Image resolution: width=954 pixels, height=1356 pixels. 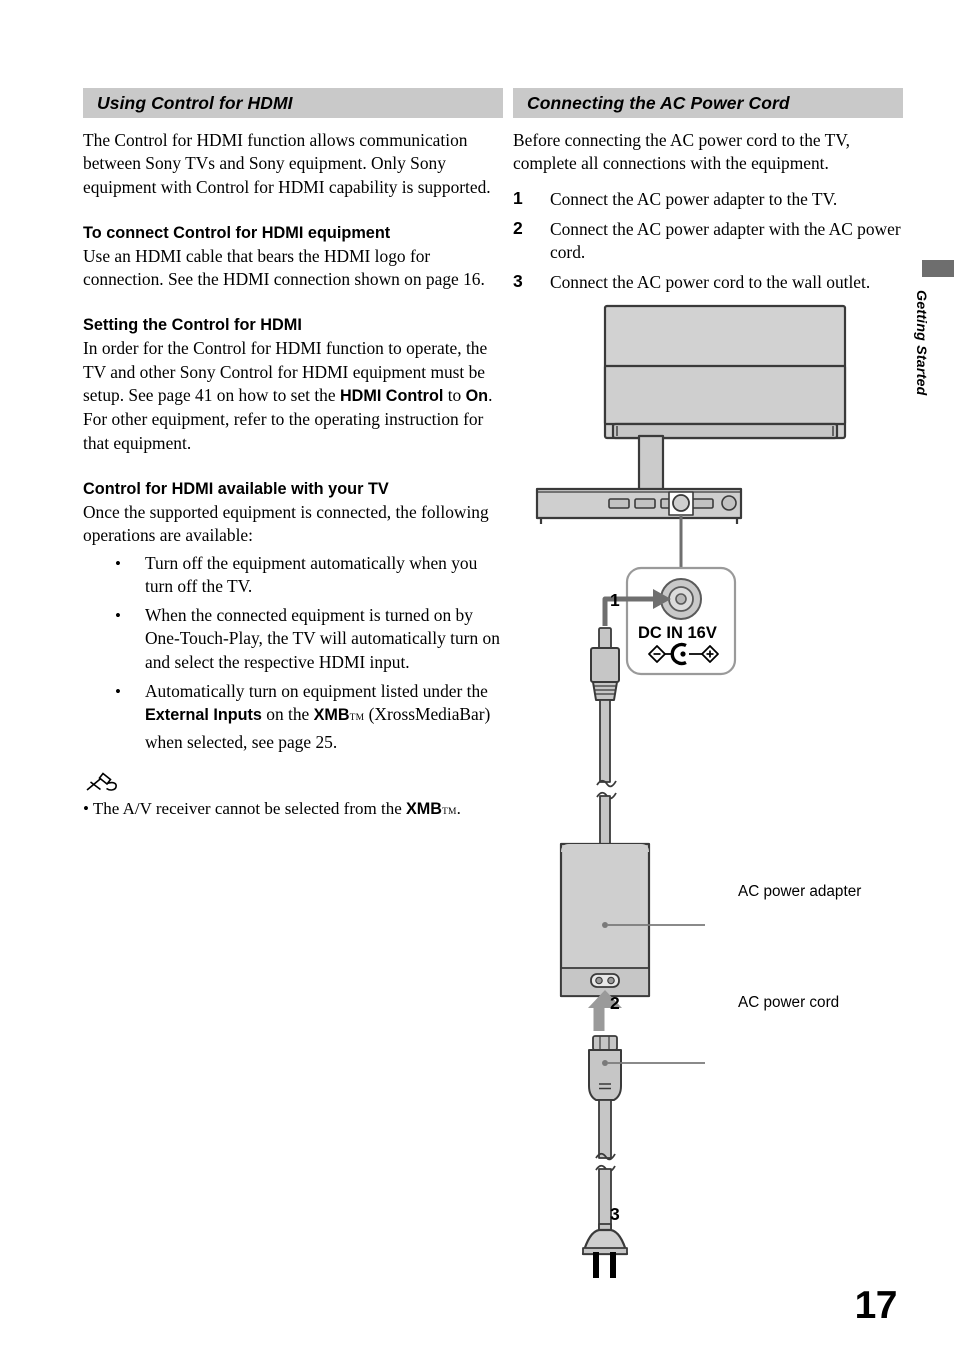 I want to click on dc-plug-barrel, so click(x=605, y=665).